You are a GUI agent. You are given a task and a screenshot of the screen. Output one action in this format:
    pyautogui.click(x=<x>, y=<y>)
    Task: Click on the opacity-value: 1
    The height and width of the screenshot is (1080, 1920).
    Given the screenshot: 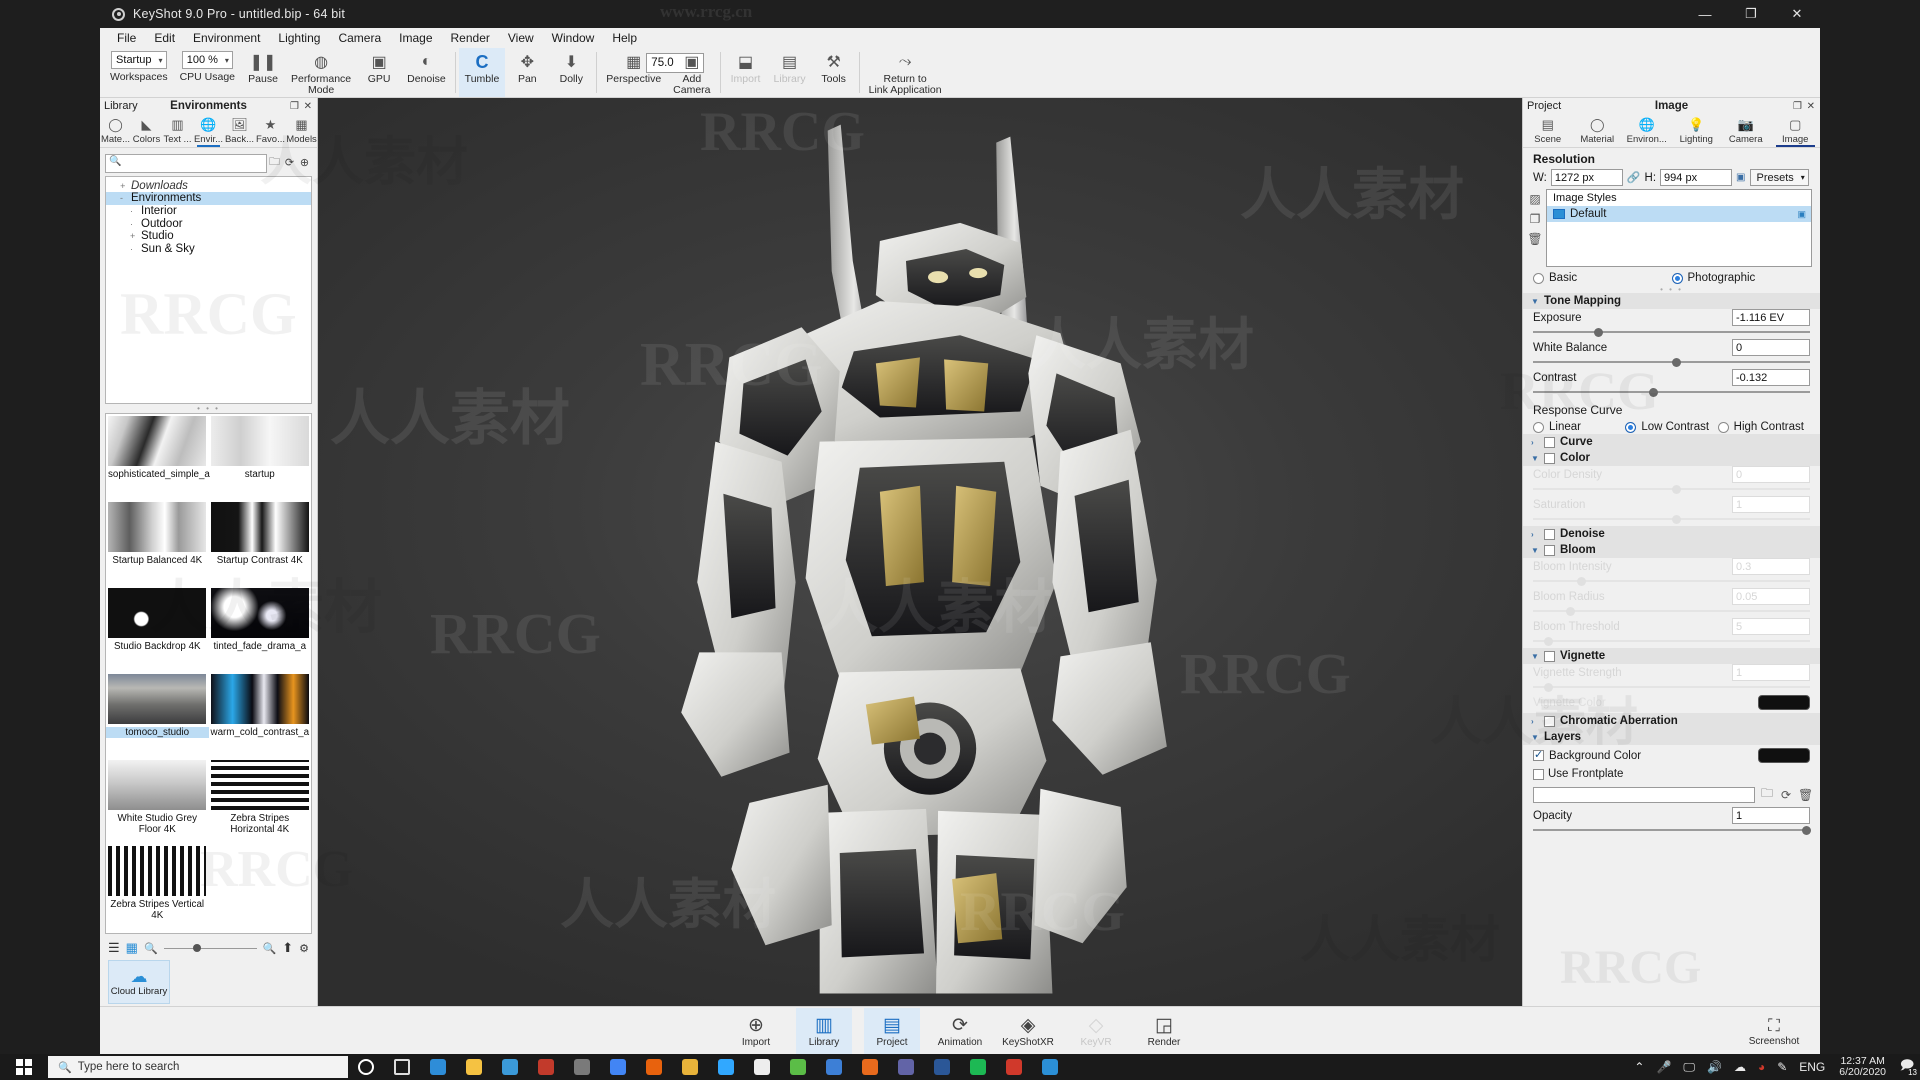 What is the action you would take?
    pyautogui.click(x=1771, y=815)
    